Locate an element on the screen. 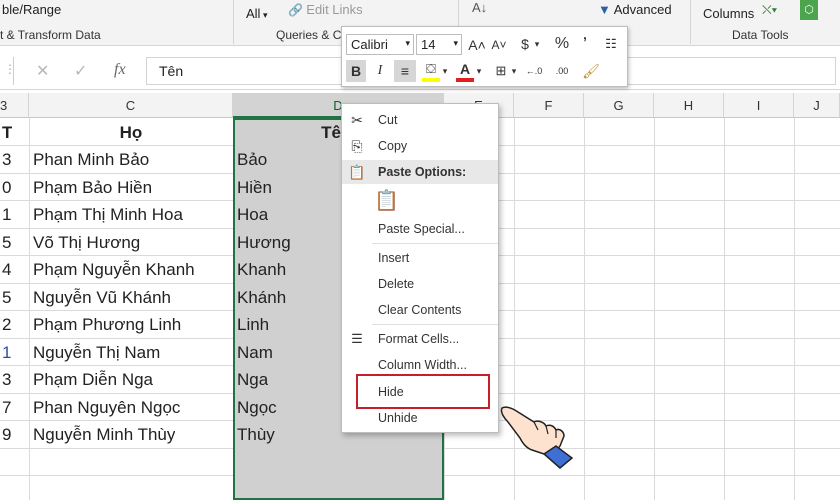 The width and height of the screenshot is (840, 500). comma-style-button: ʼ is located at coordinates (585, 42).